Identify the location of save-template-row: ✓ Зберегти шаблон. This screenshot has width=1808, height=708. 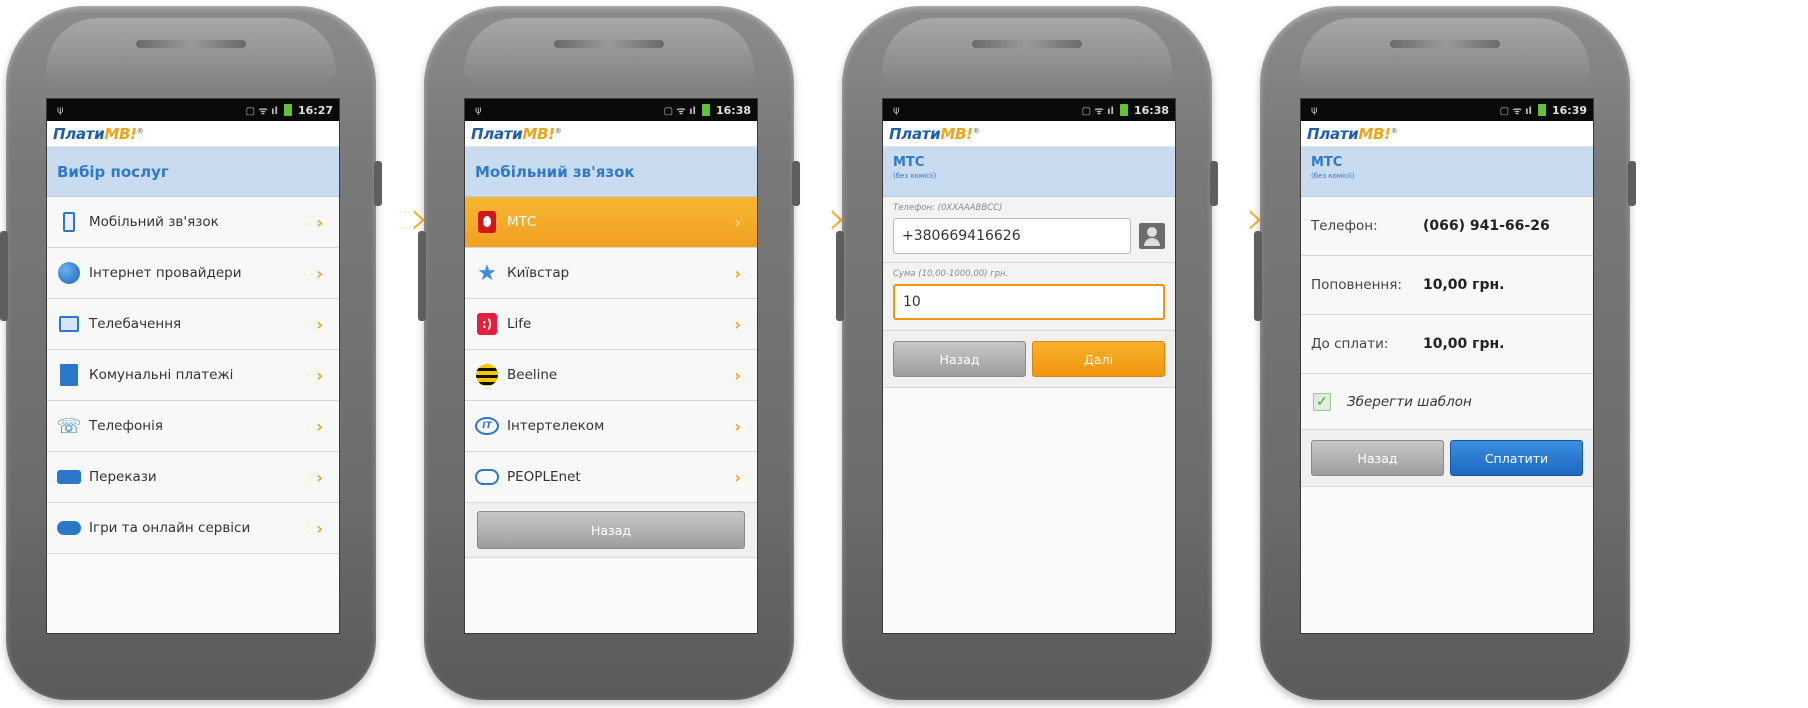
(1447, 402).